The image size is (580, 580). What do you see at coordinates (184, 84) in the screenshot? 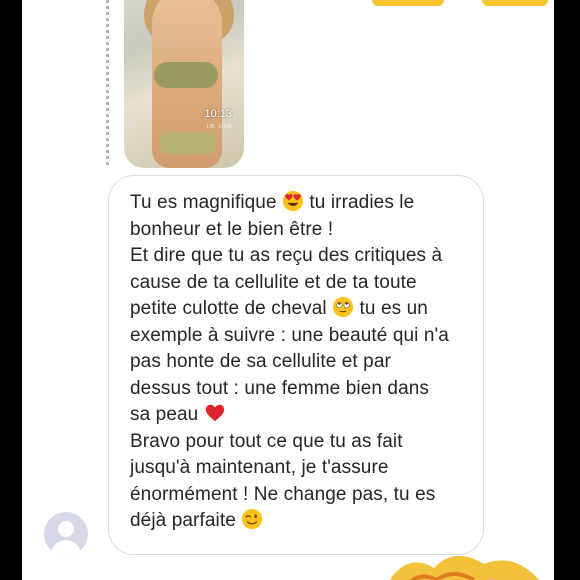
I see `story-thumbnail: 10:13 LIN LOVE` at bounding box center [184, 84].